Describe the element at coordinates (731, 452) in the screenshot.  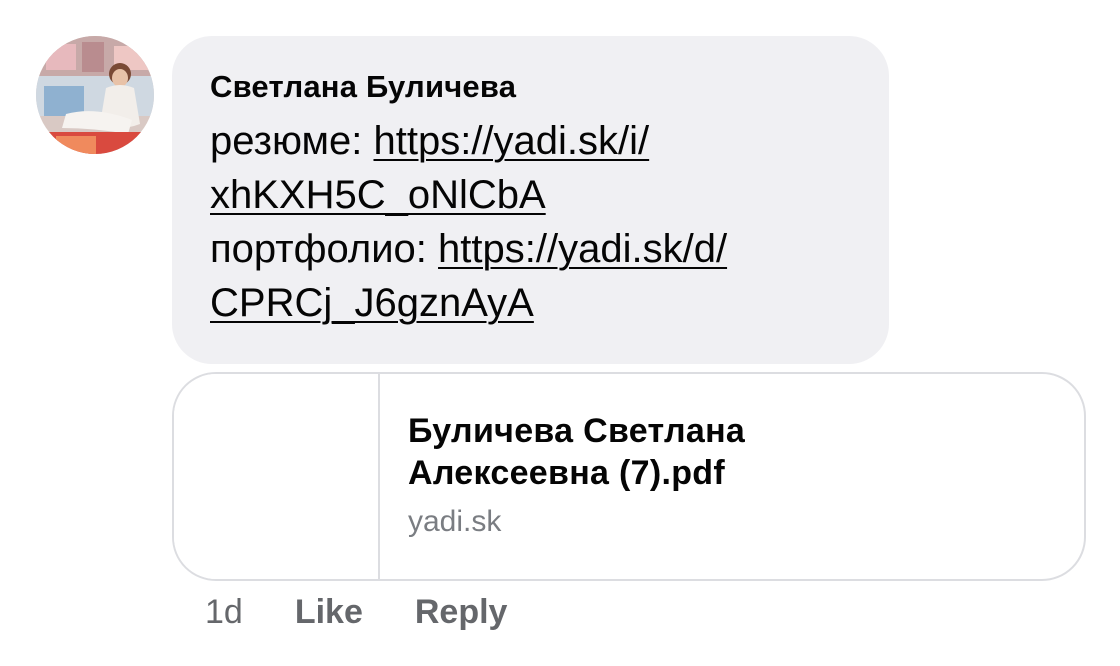
I see `link-preview-title: Буличева Светлана Алексеевна (7).pdf` at that location.